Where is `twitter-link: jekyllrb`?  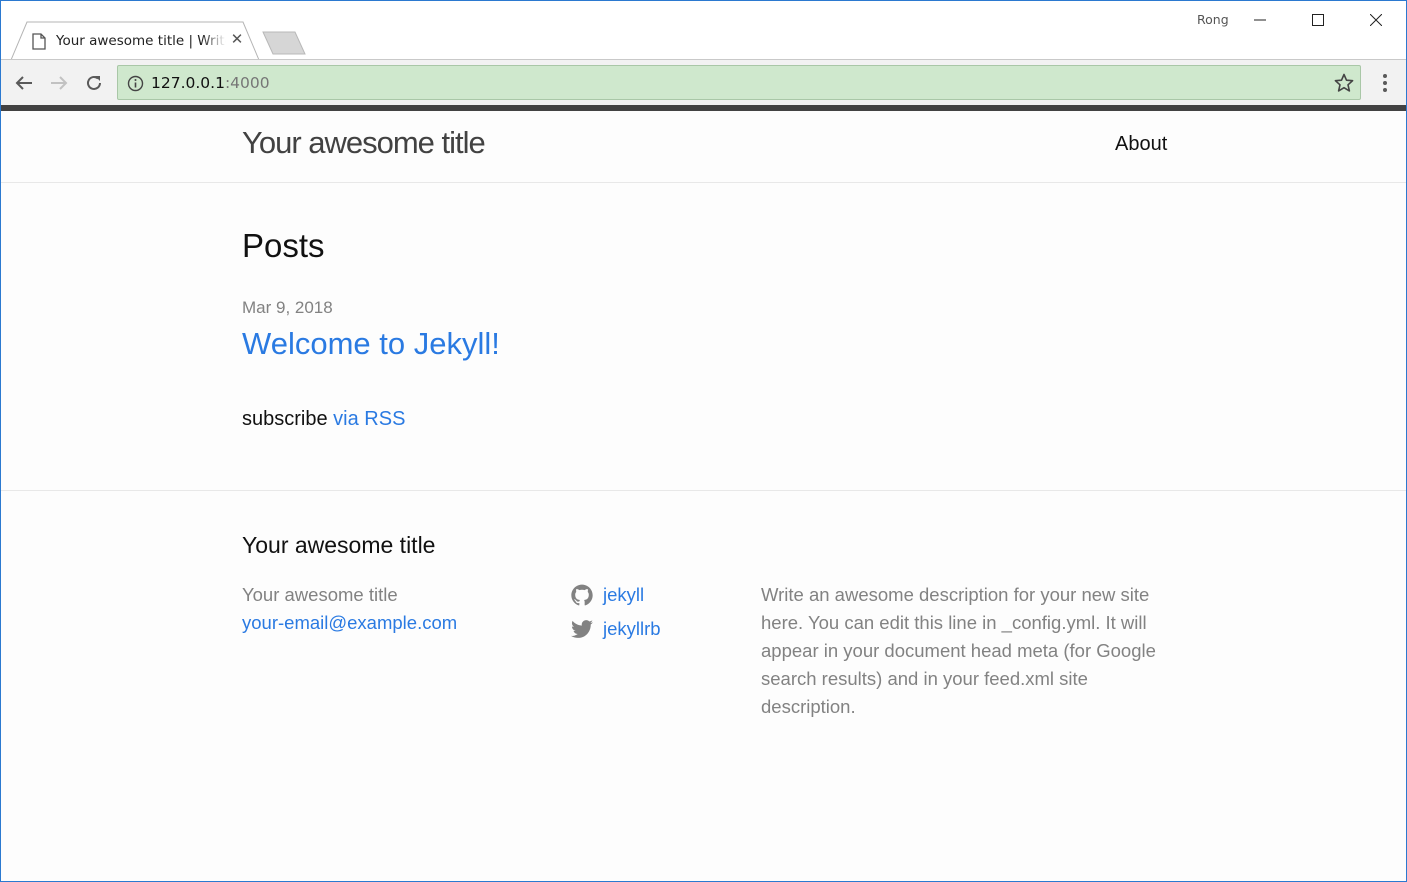
twitter-link: jekyllrb is located at coordinates (616, 629).